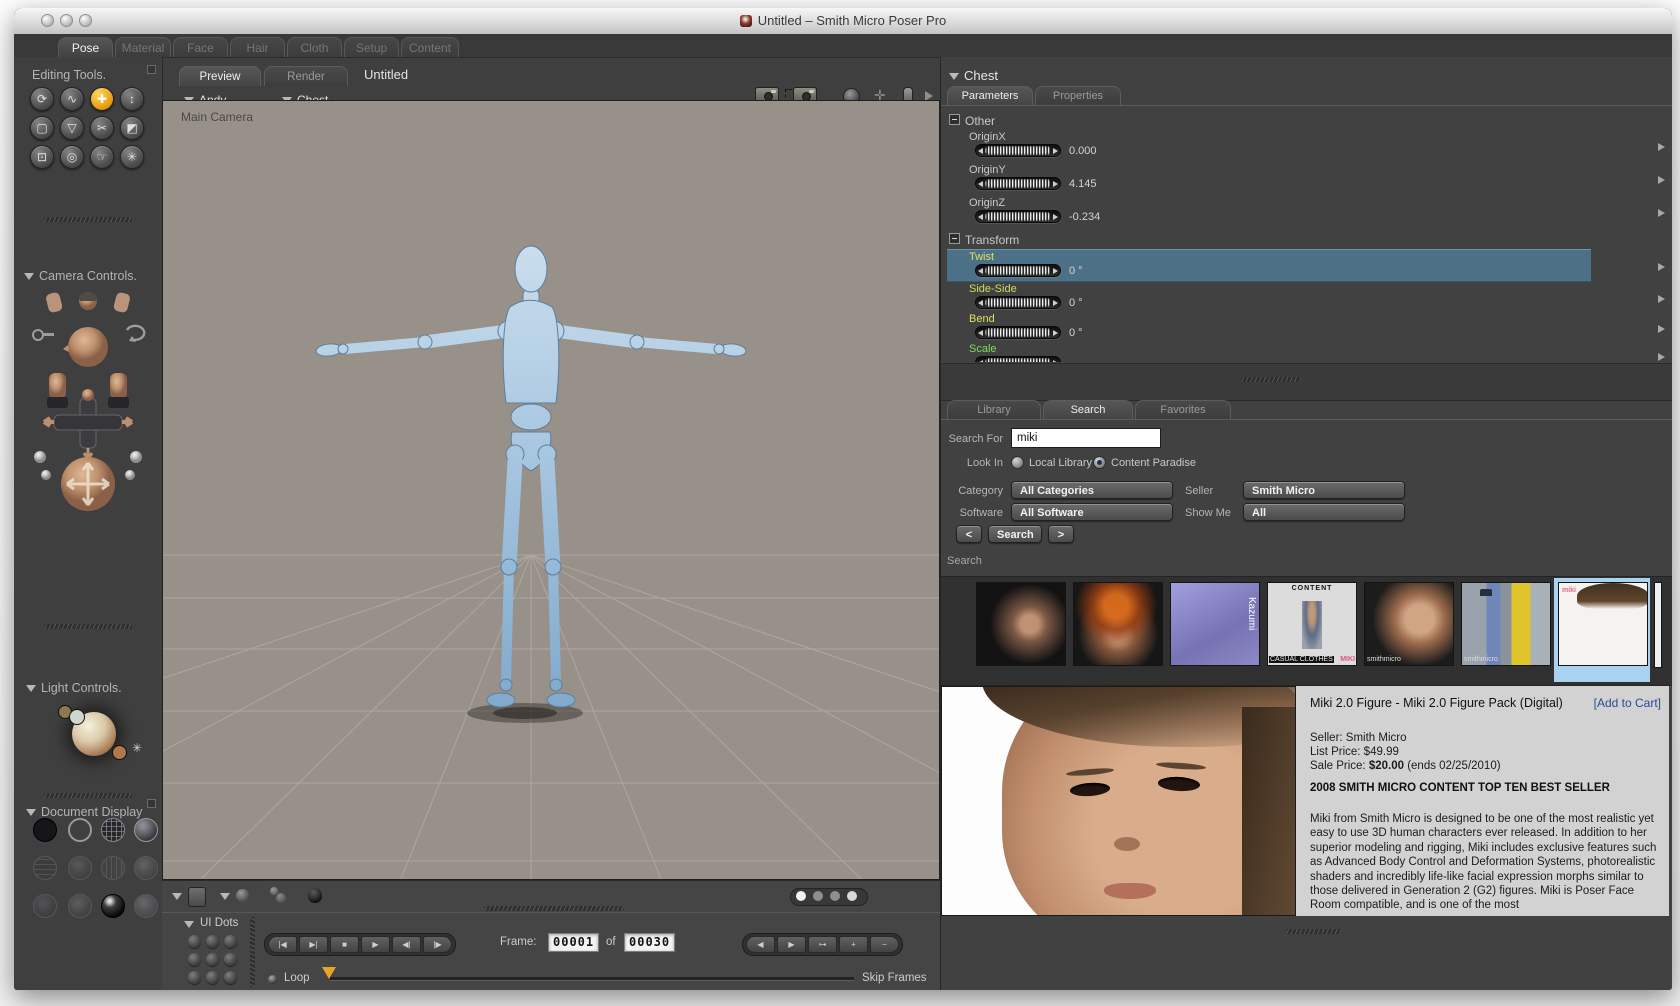  Describe the element at coordinates (574, 942) in the screenshot. I see `current-frame-field: 00001` at that location.